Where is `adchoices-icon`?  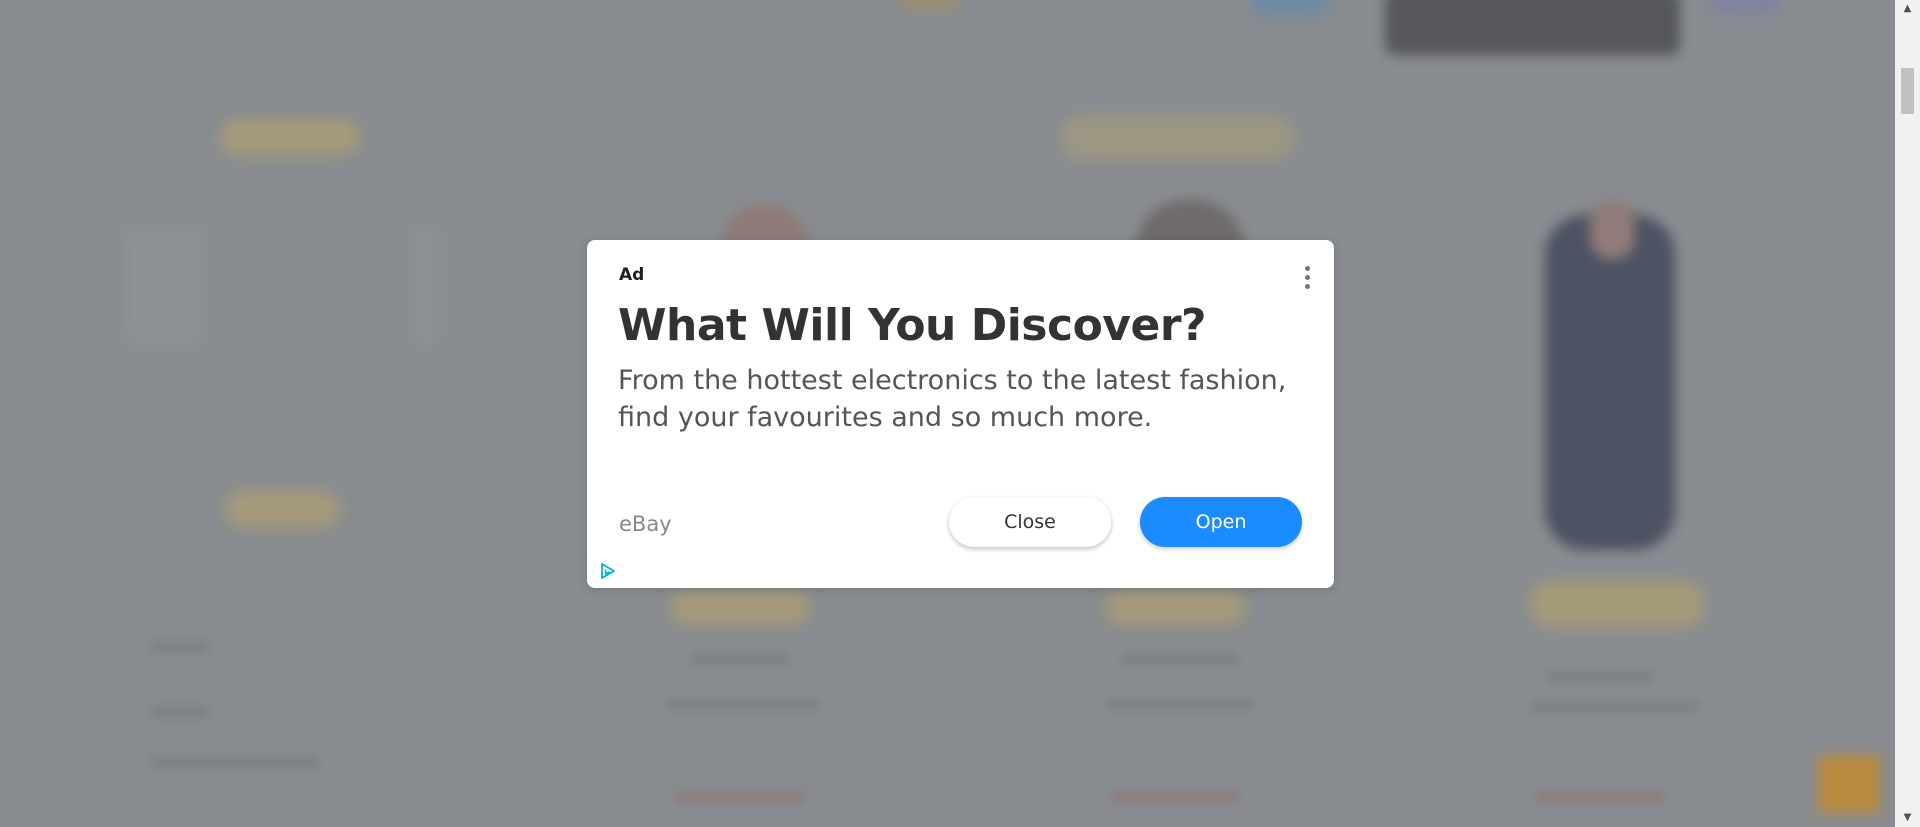 adchoices-icon is located at coordinates (608, 571).